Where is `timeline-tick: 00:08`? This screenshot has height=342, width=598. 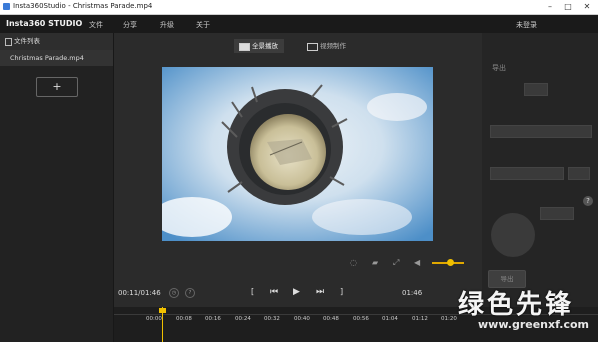
timeline-tick: 00:08 is located at coordinates (184, 319).